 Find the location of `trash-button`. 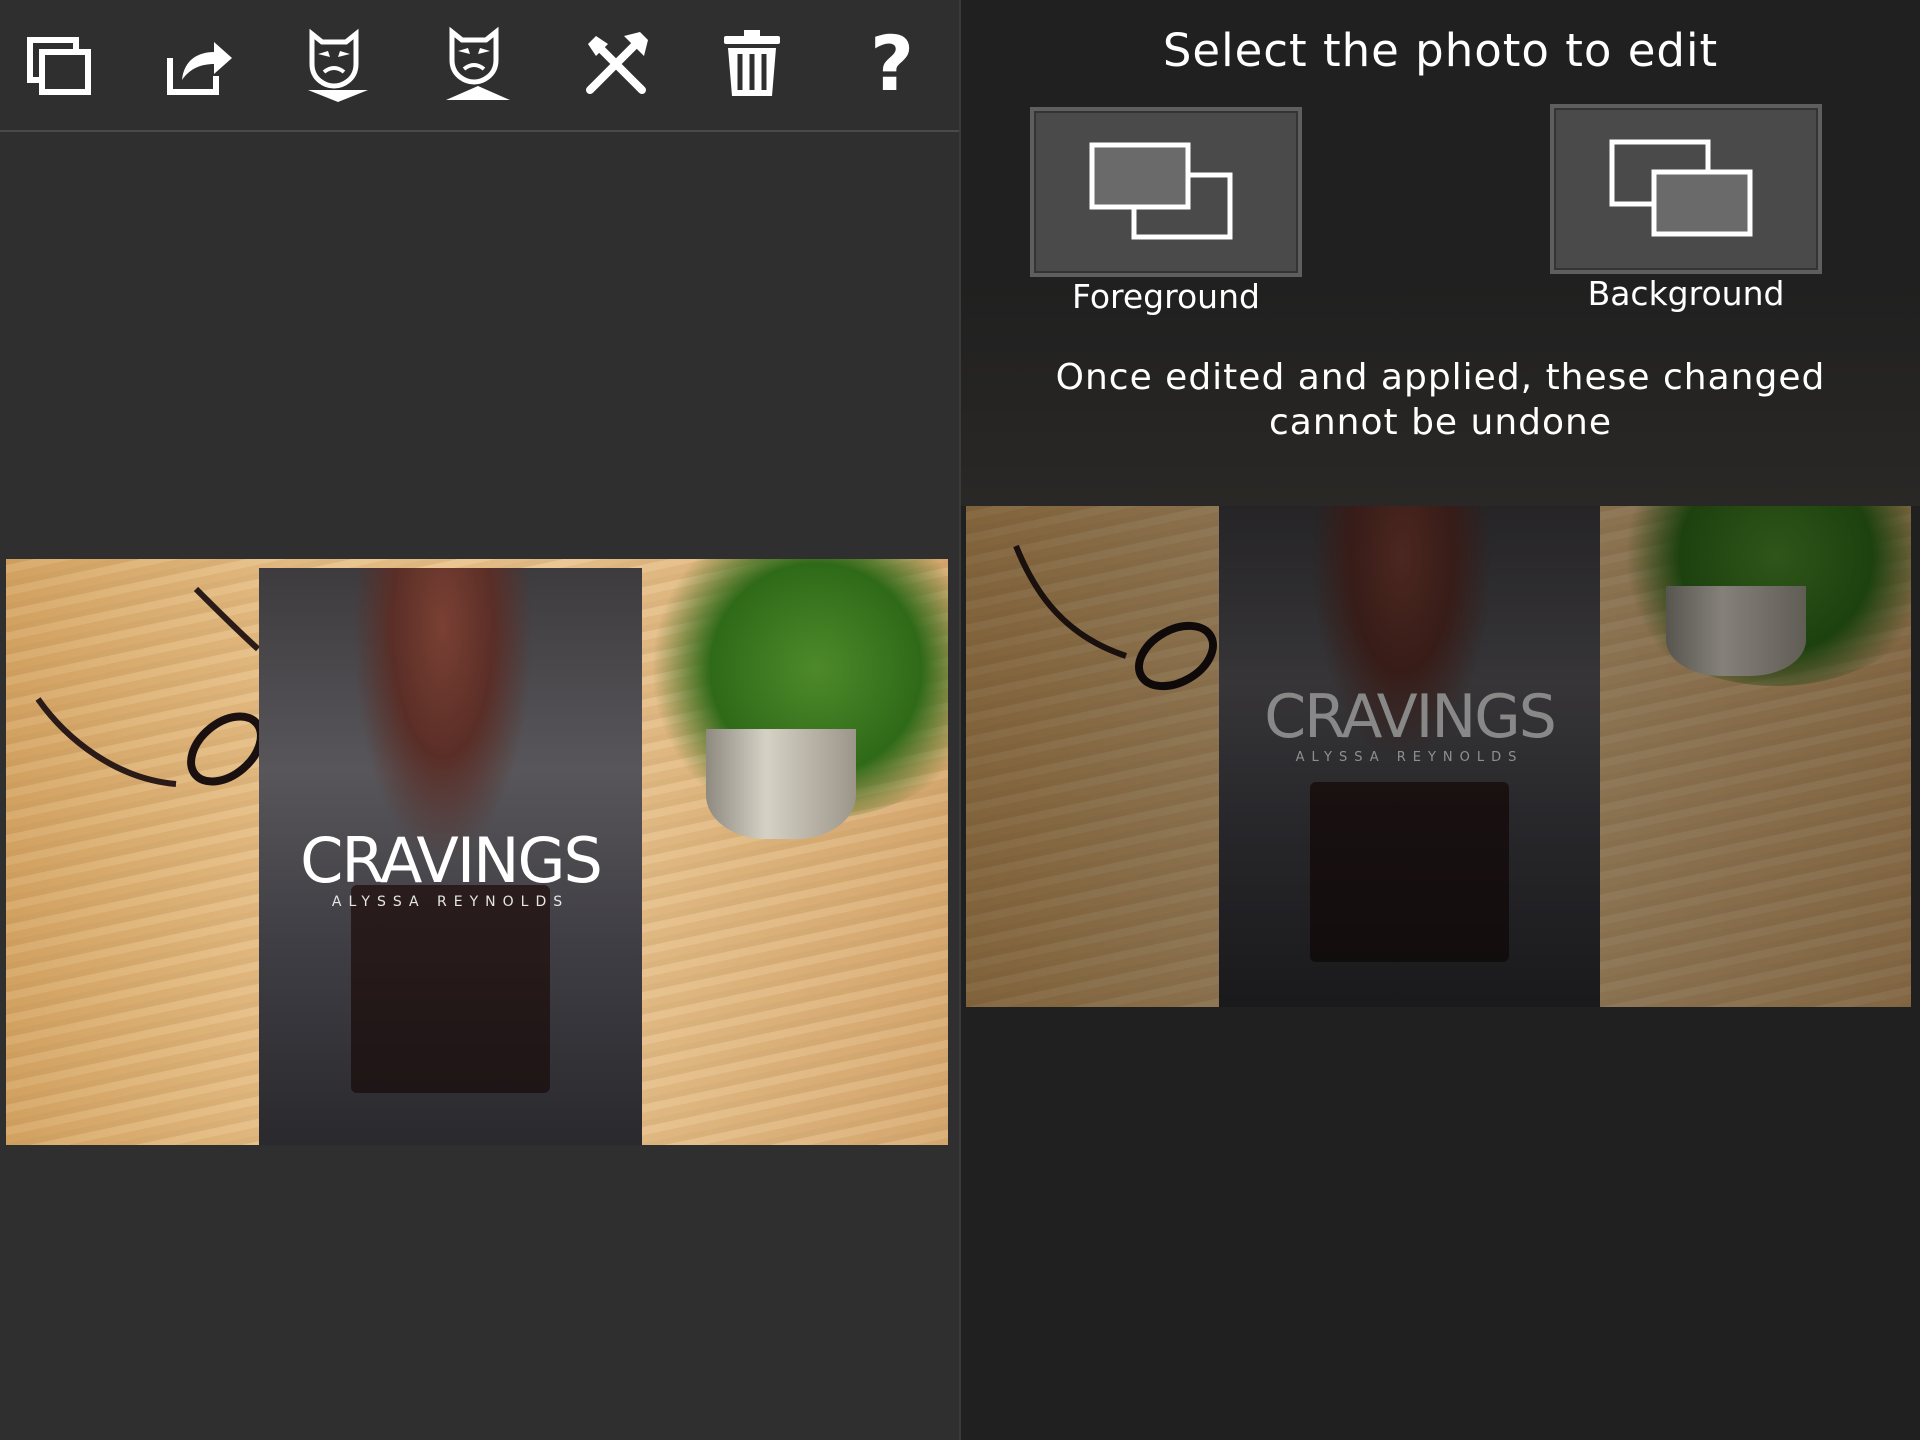

trash-button is located at coordinates (752, 64).